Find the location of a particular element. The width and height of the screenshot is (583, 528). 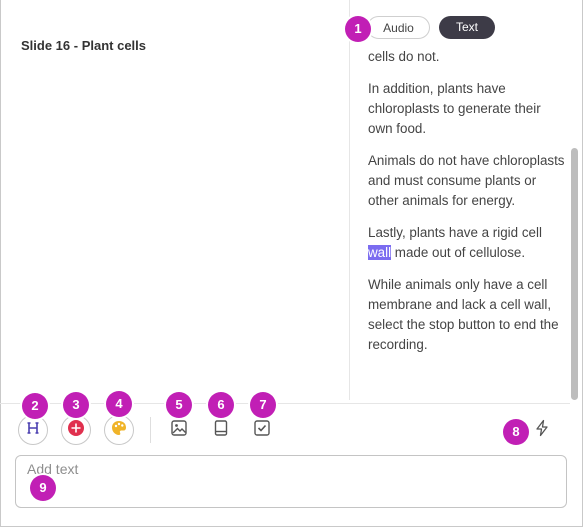

heading-icon is located at coordinates (33, 430).